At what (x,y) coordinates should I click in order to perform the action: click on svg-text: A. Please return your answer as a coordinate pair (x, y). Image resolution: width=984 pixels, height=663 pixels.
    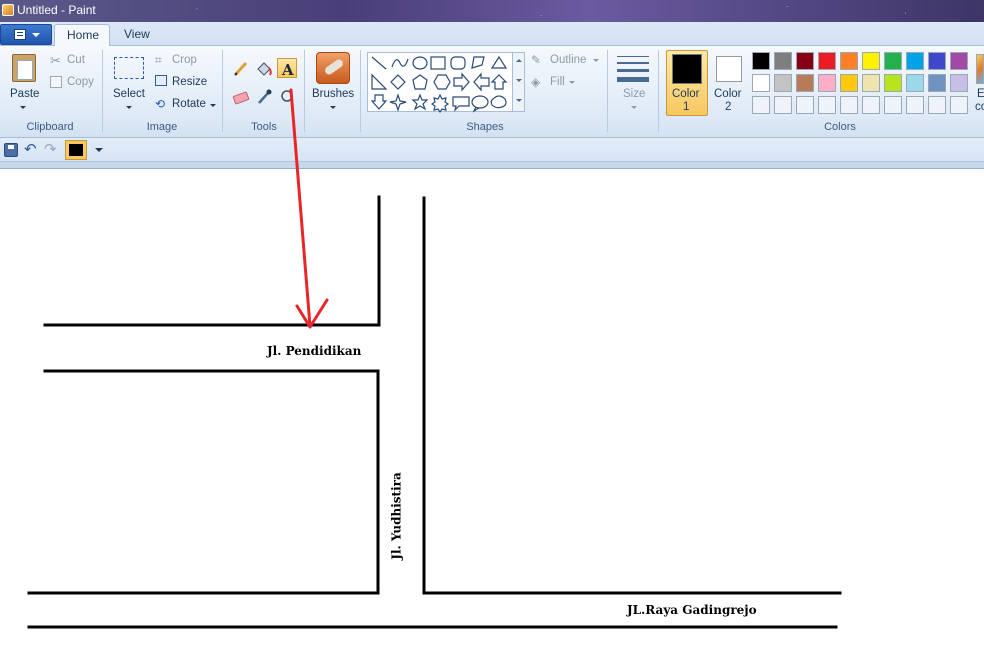
    Looking at the image, I should click on (287, 70).